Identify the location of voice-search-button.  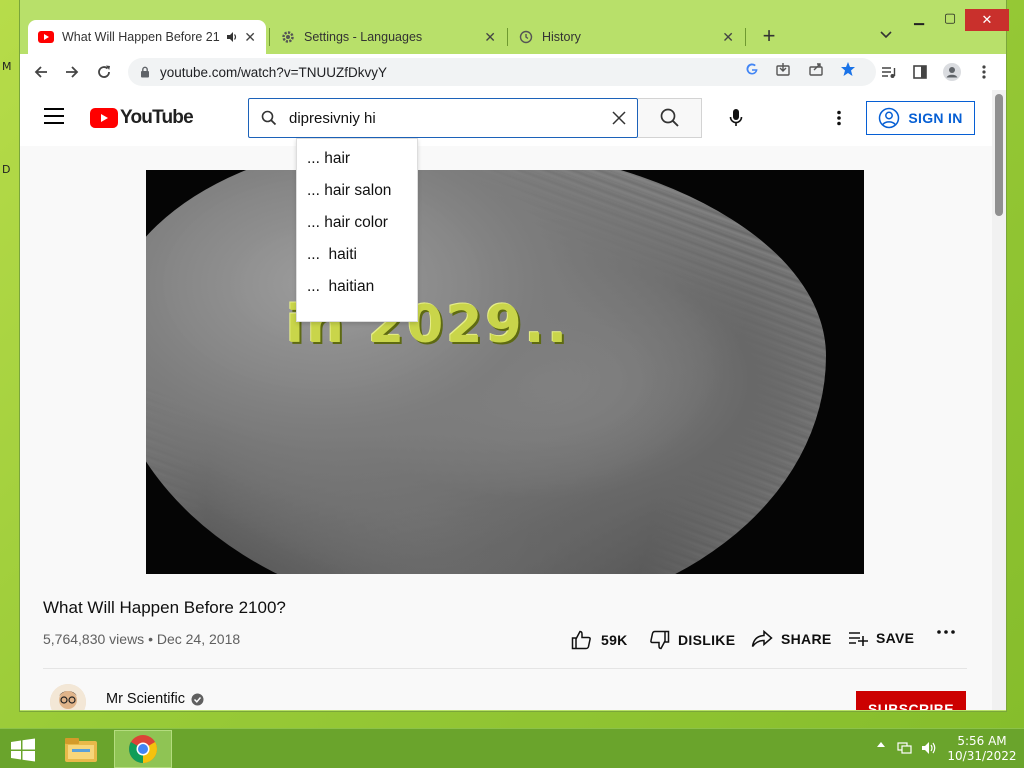
(736, 118).